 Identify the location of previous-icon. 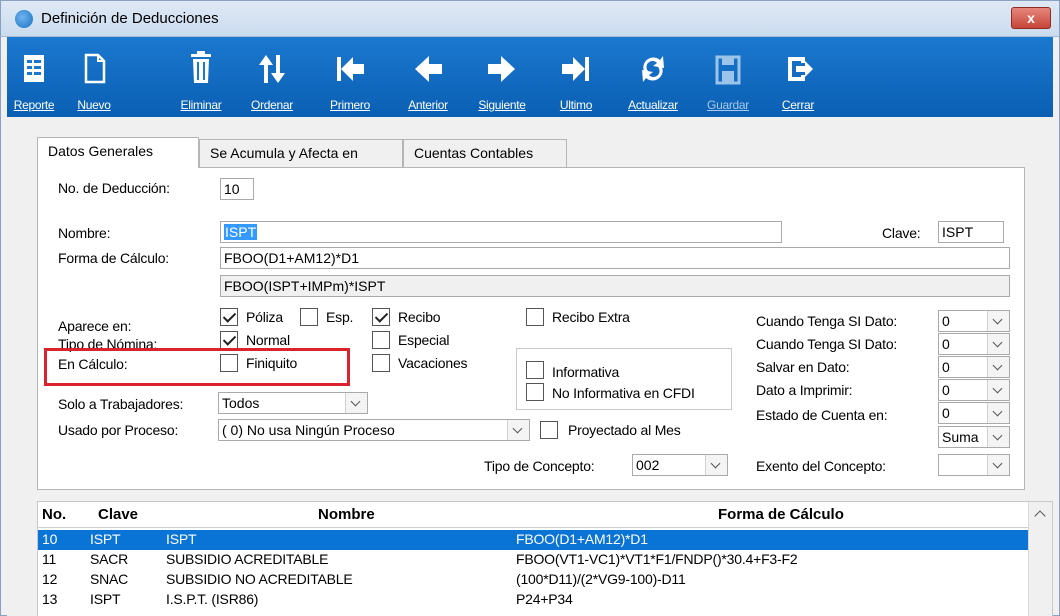
(428, 69).